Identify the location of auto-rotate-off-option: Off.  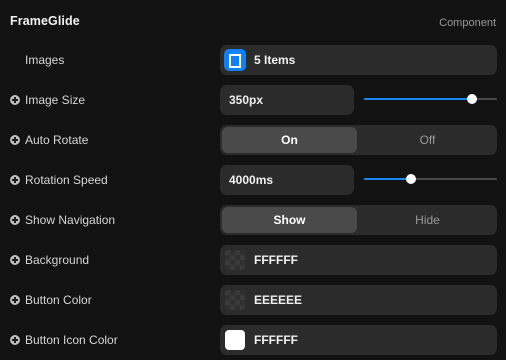
(427, 140).